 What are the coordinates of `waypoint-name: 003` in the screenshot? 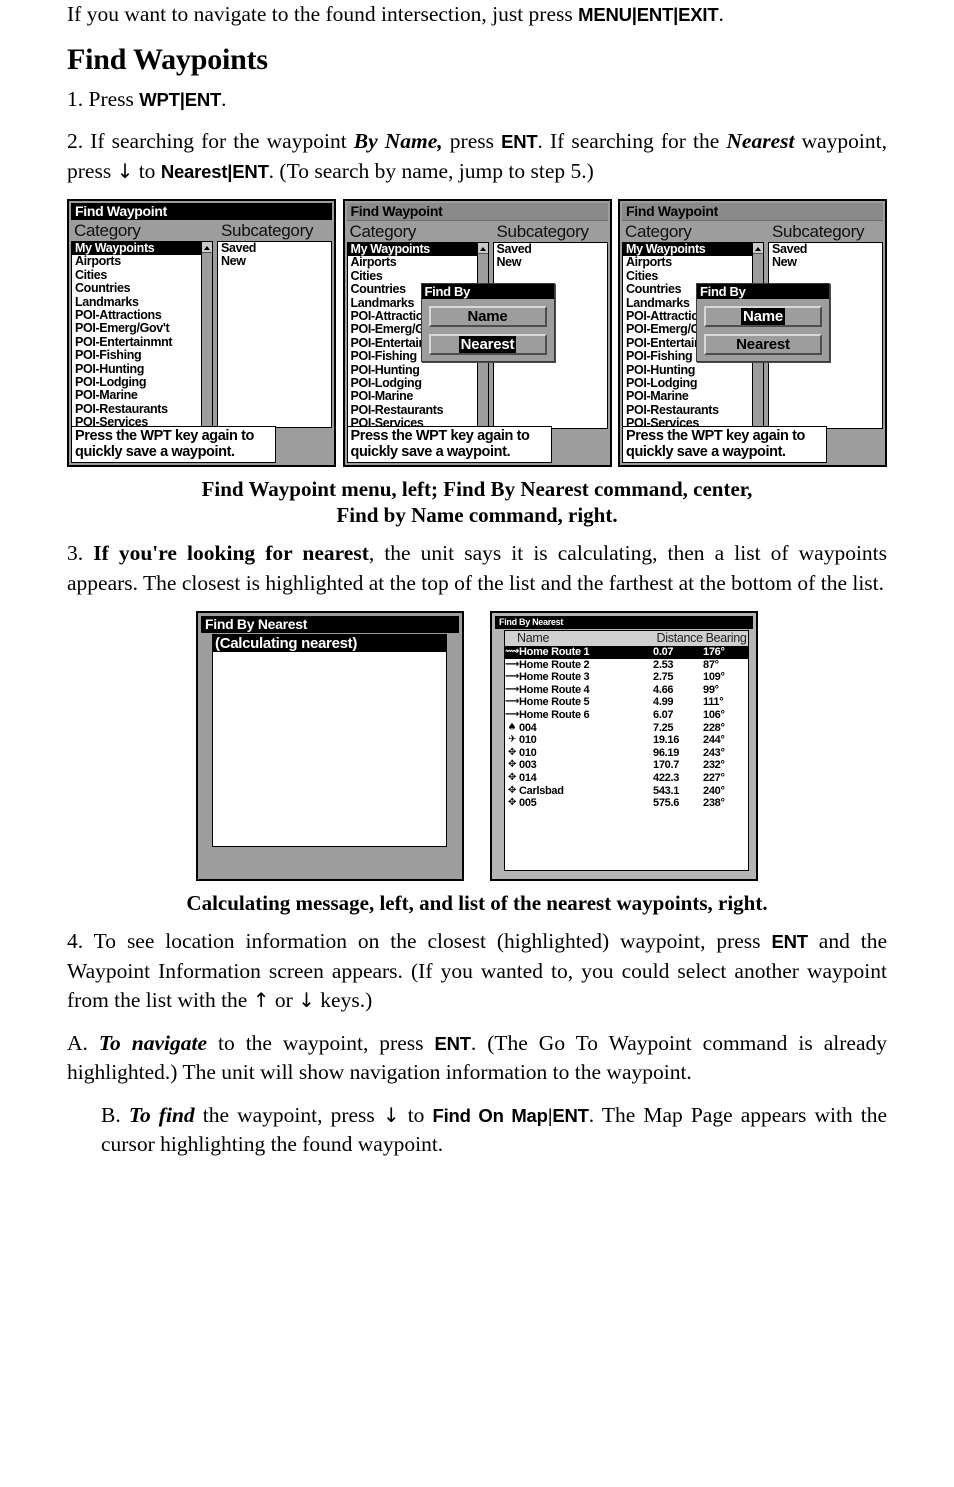 It's located at (528, 765).